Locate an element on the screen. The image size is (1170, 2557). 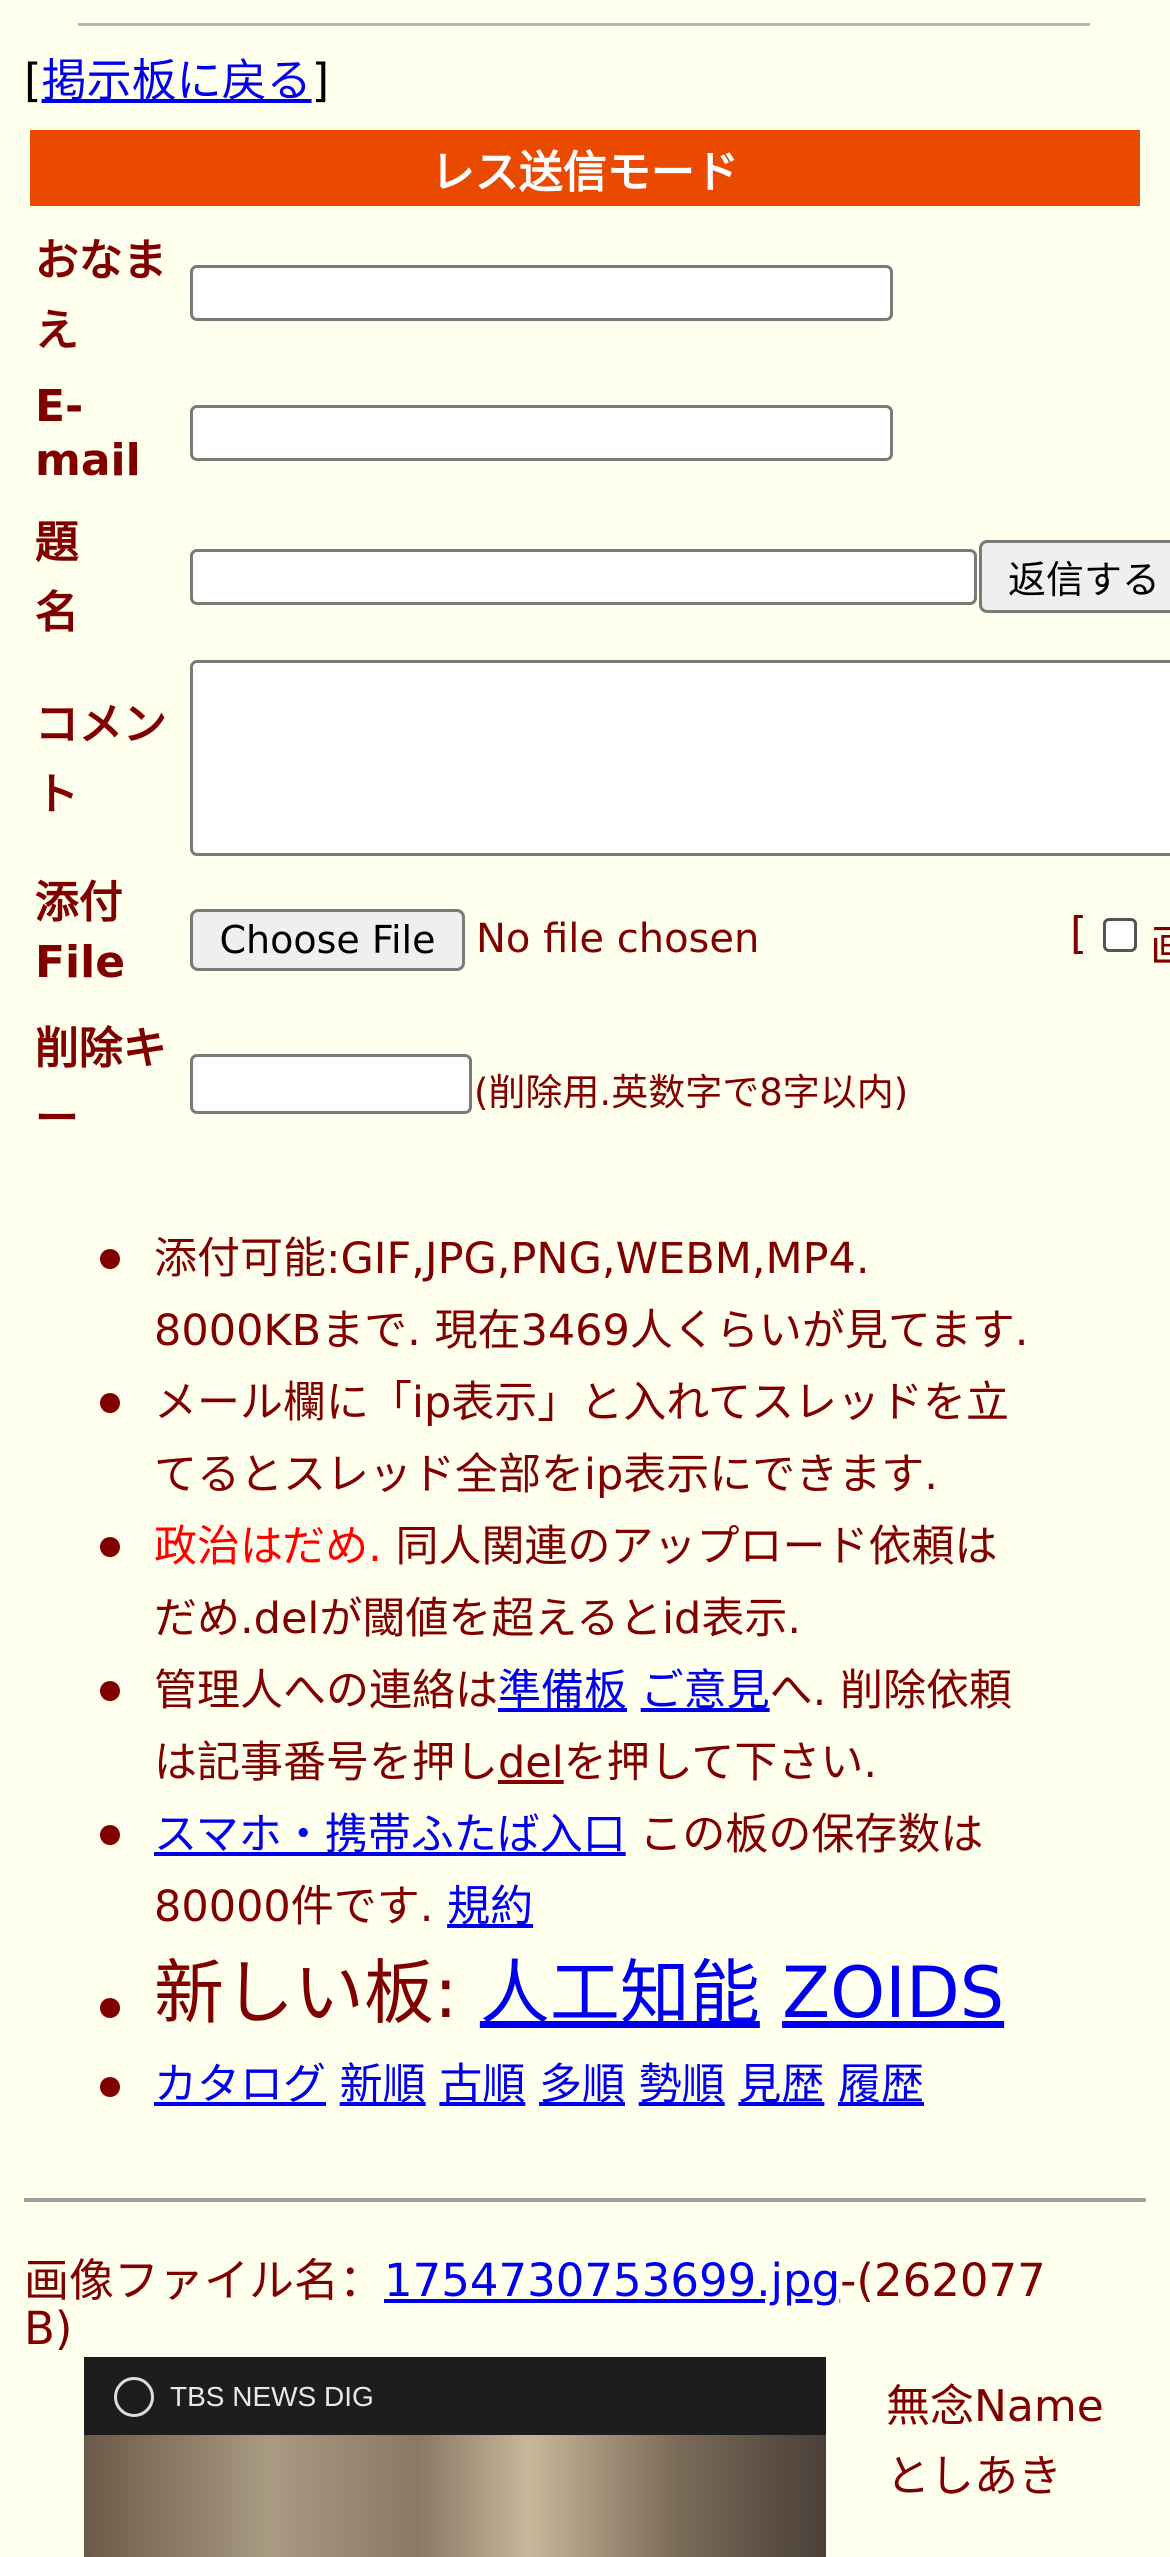
image-file-label: 画像ファイル名： is located at coordinates (204, 2280).